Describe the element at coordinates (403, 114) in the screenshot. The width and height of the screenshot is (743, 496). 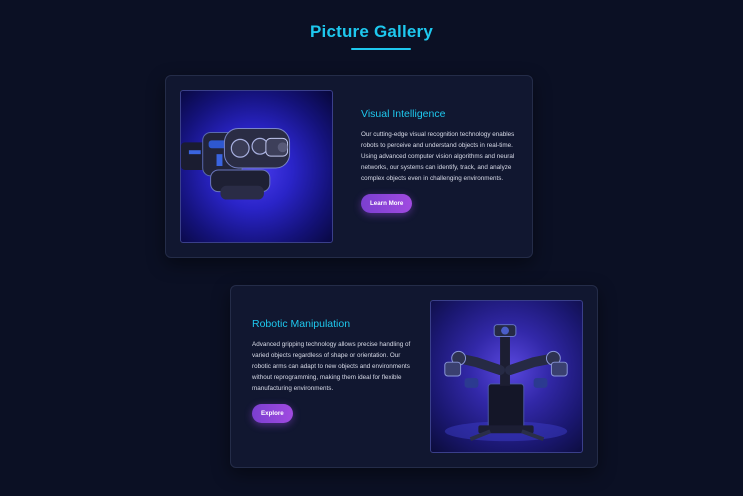
I see `card-heading: Visual Intelligence` at that location.